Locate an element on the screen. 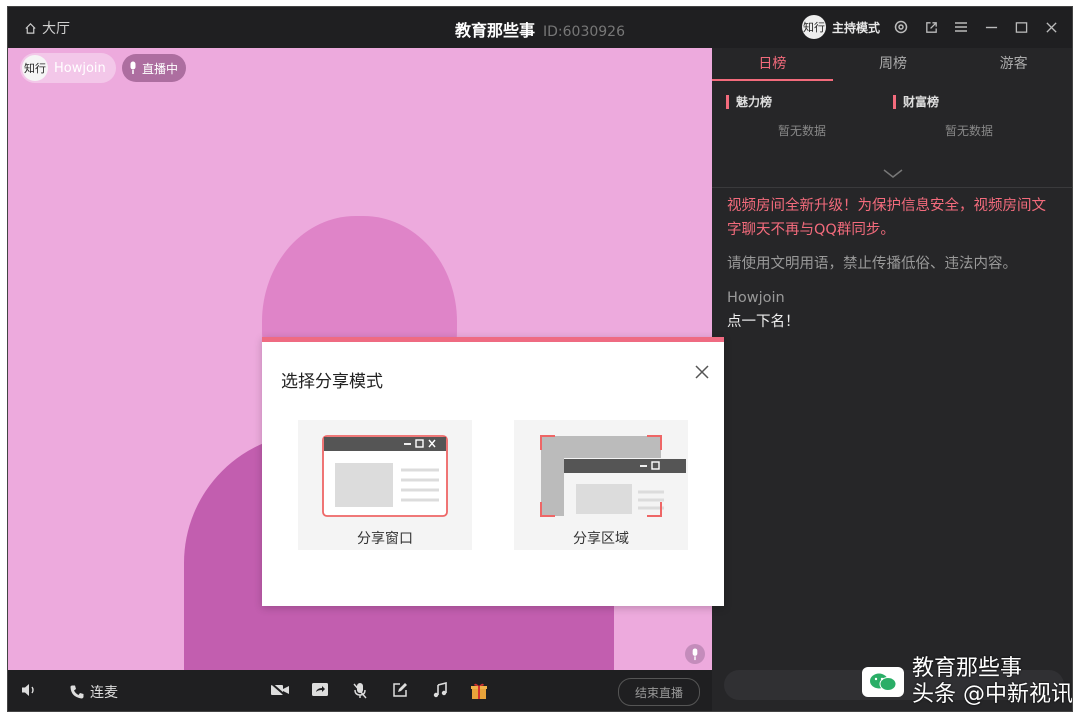 The width and height of the screenshot is (1080, 718). menu-button is located at coordinates (961, 27).